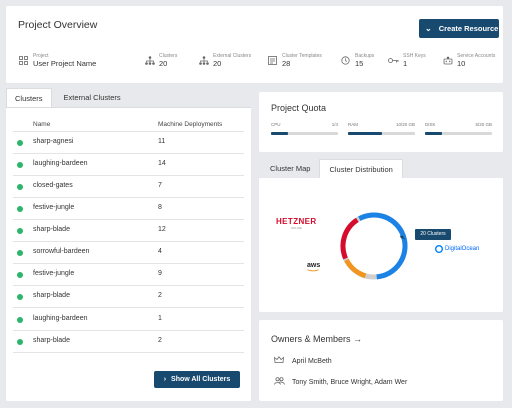 The image size is (512, 408). Describe the element at coordinates (149, 61) in the screenshot. I see `cluster-icon` at that location.